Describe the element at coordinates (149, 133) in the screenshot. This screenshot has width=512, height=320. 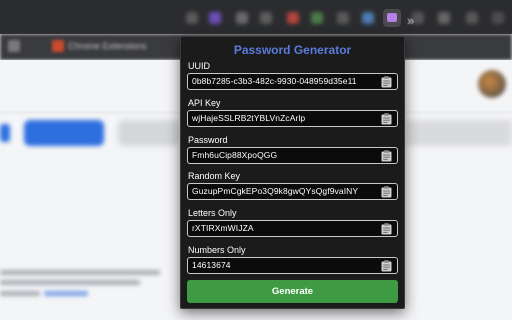
I see `page-secondary-button` at that location.